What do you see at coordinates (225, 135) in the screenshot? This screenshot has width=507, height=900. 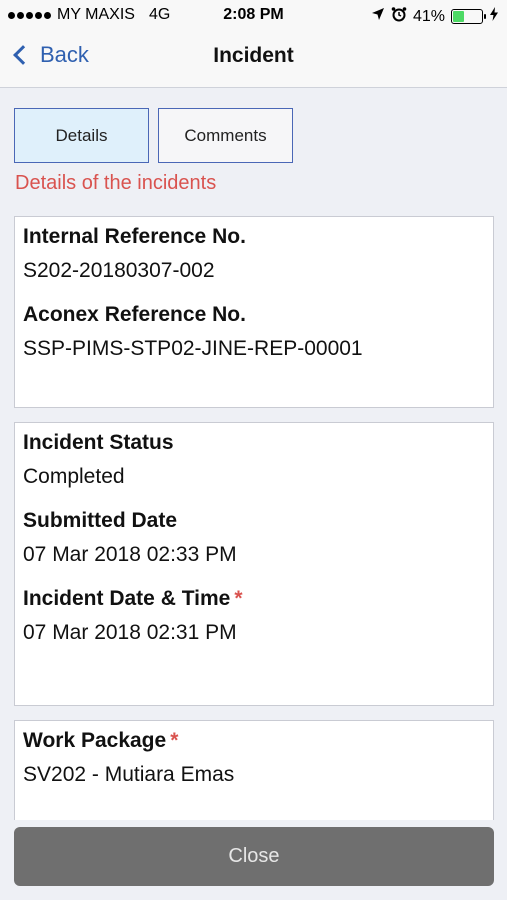 I see `tab-comments: Comments` at bounding box center [225, 135].